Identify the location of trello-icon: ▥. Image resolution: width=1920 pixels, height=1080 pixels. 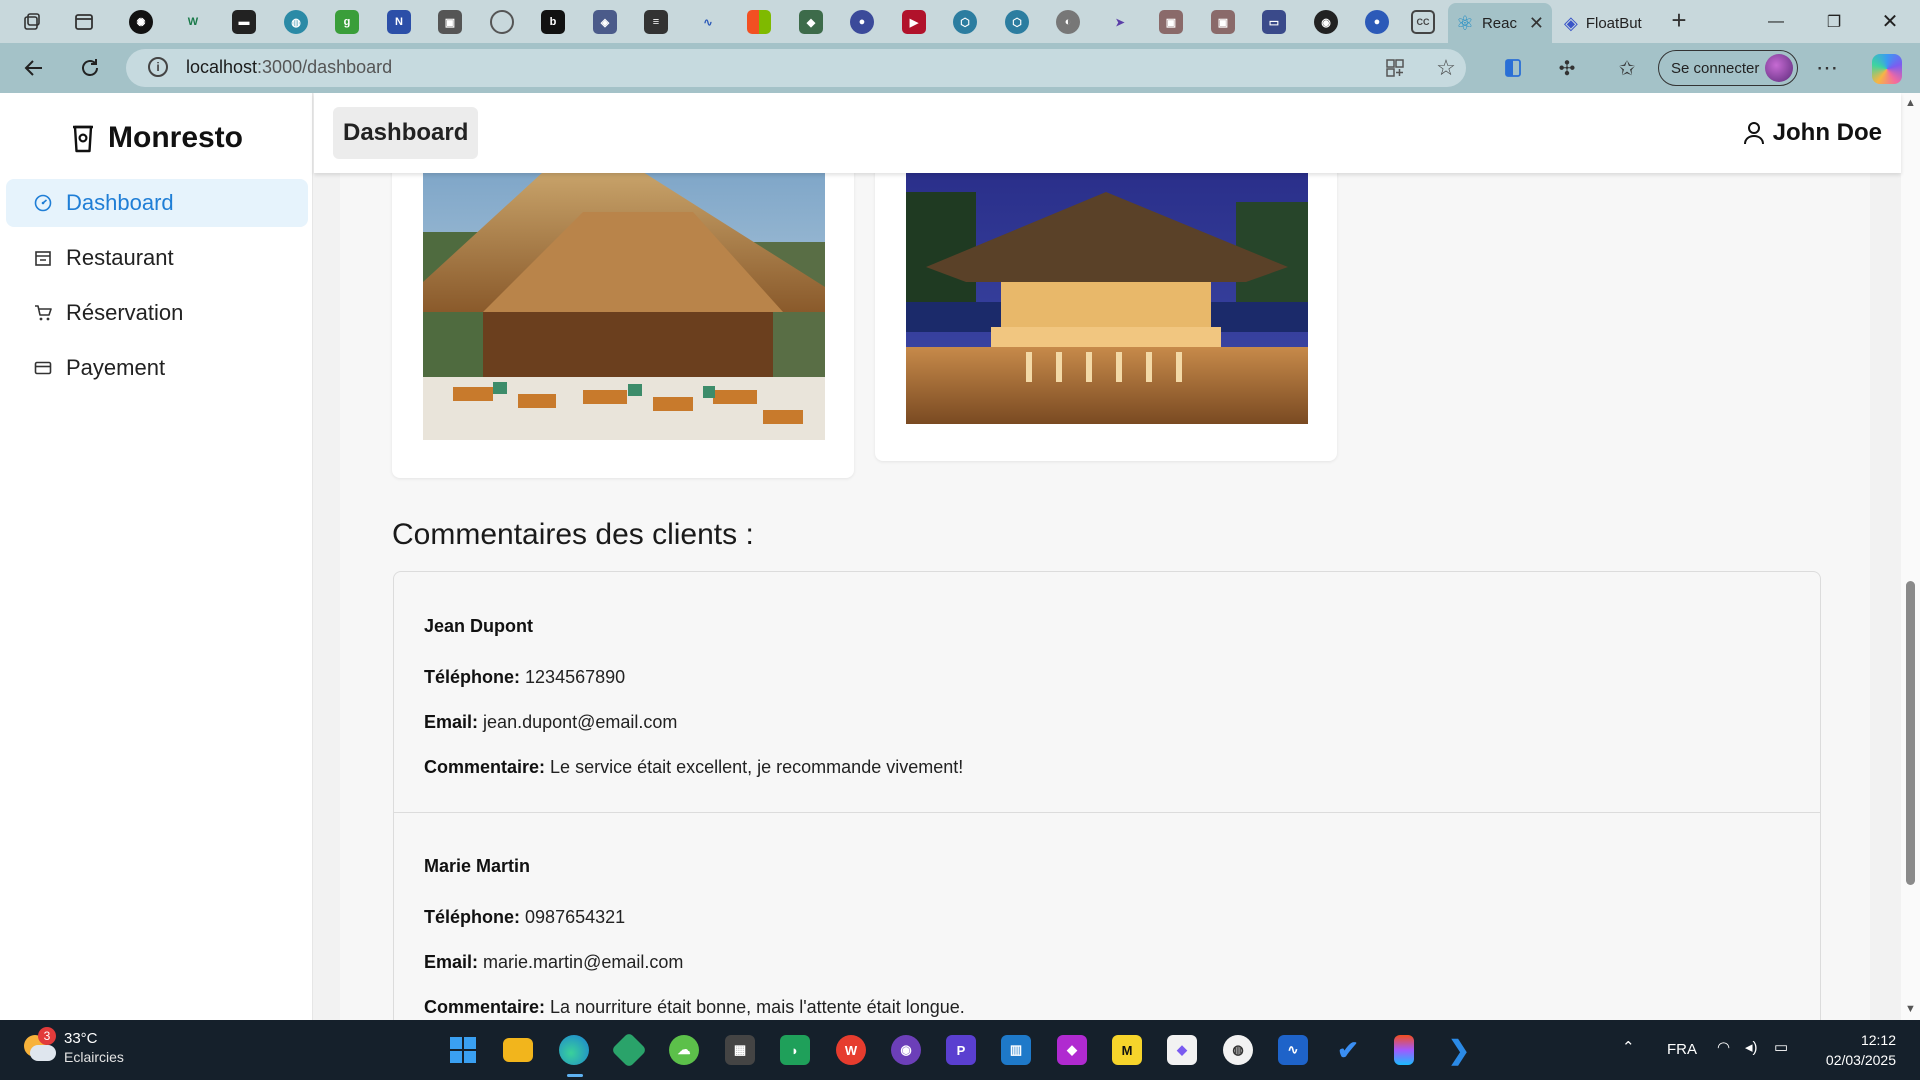
(1016, 1050).